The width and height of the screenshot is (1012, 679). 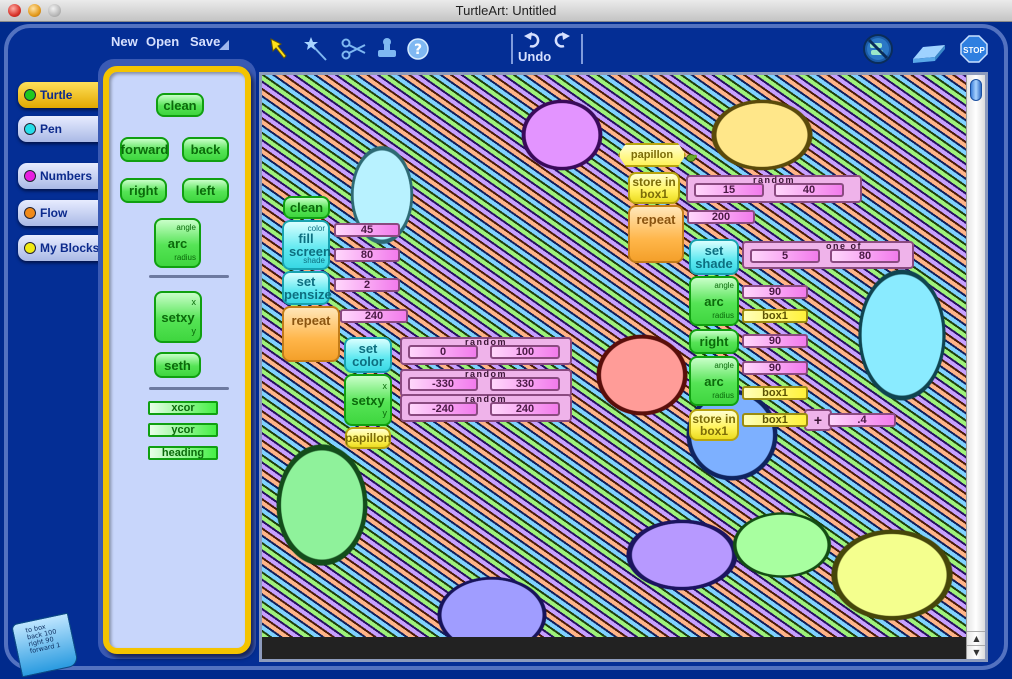 I want to click on redo-arrow-icon, so click(x=561, y=40).